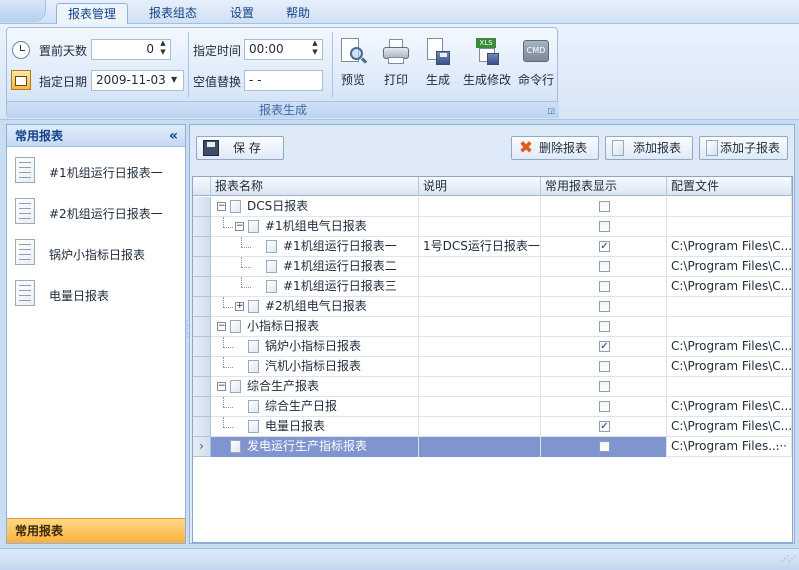  What do you see at coordinates (240, 148) in the screenshot?
I see `save-button: 保 存` at bounding box center [240, 148].